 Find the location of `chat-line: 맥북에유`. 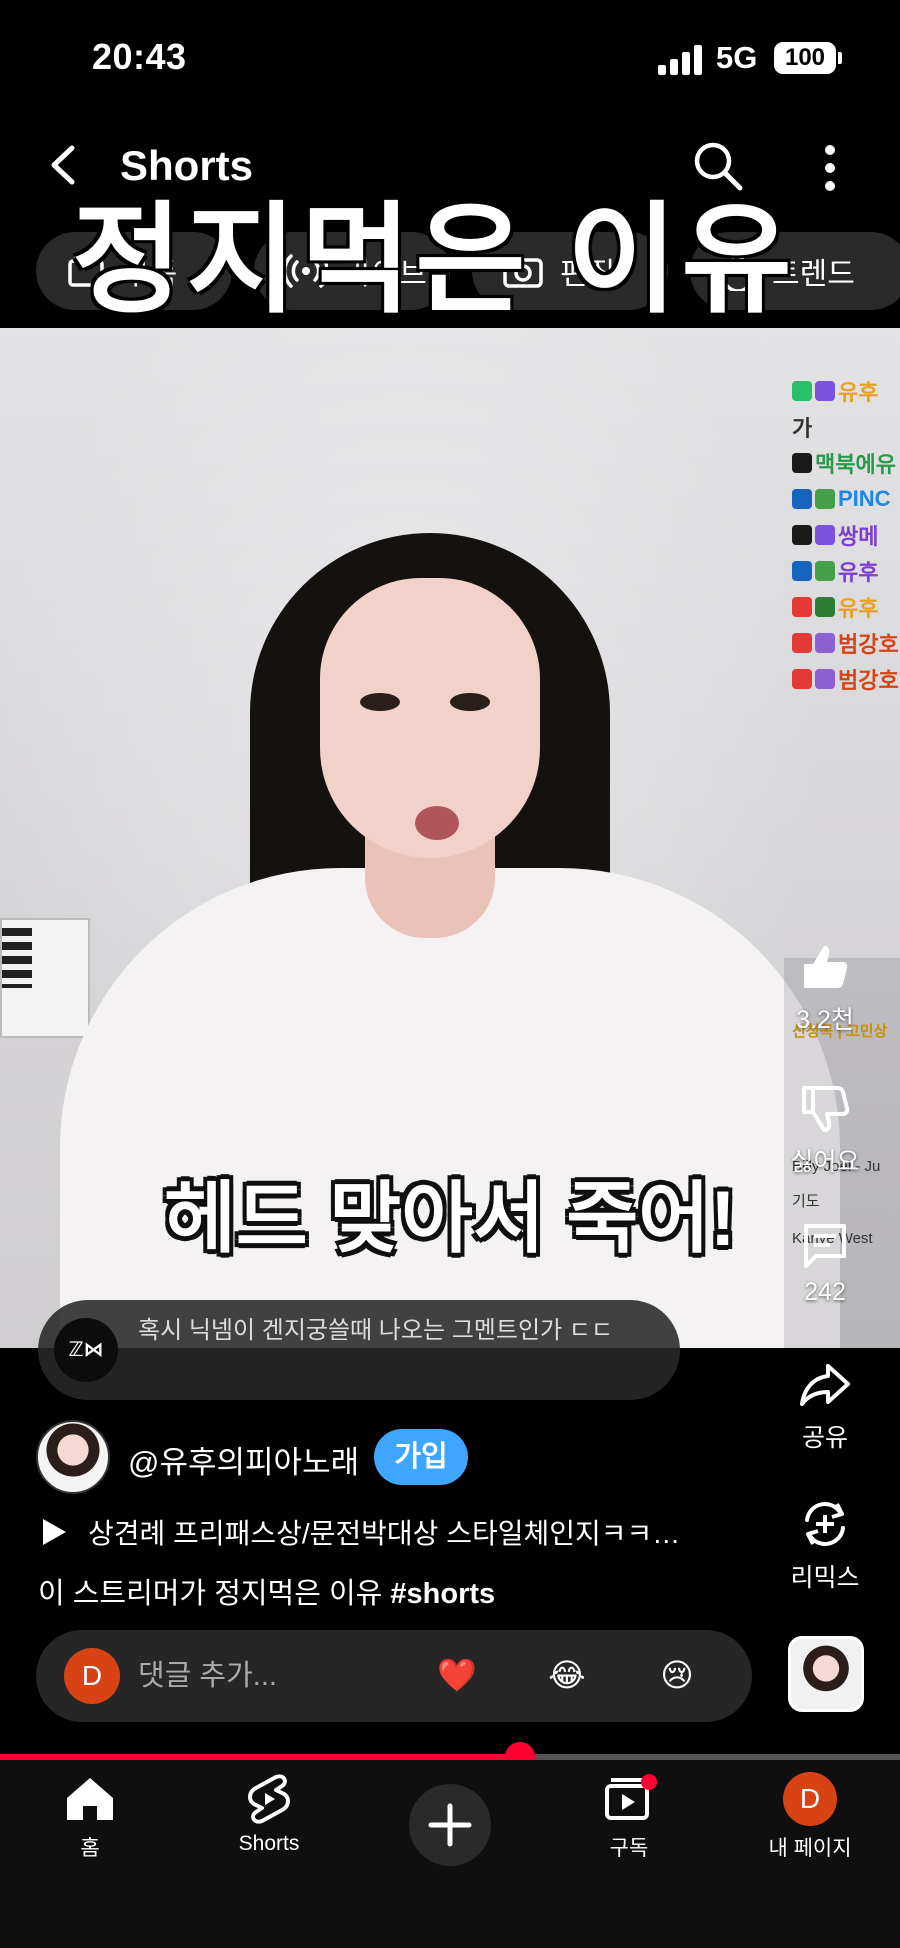

chat-line: 맥북에유 is located at coordinates (844, 463).